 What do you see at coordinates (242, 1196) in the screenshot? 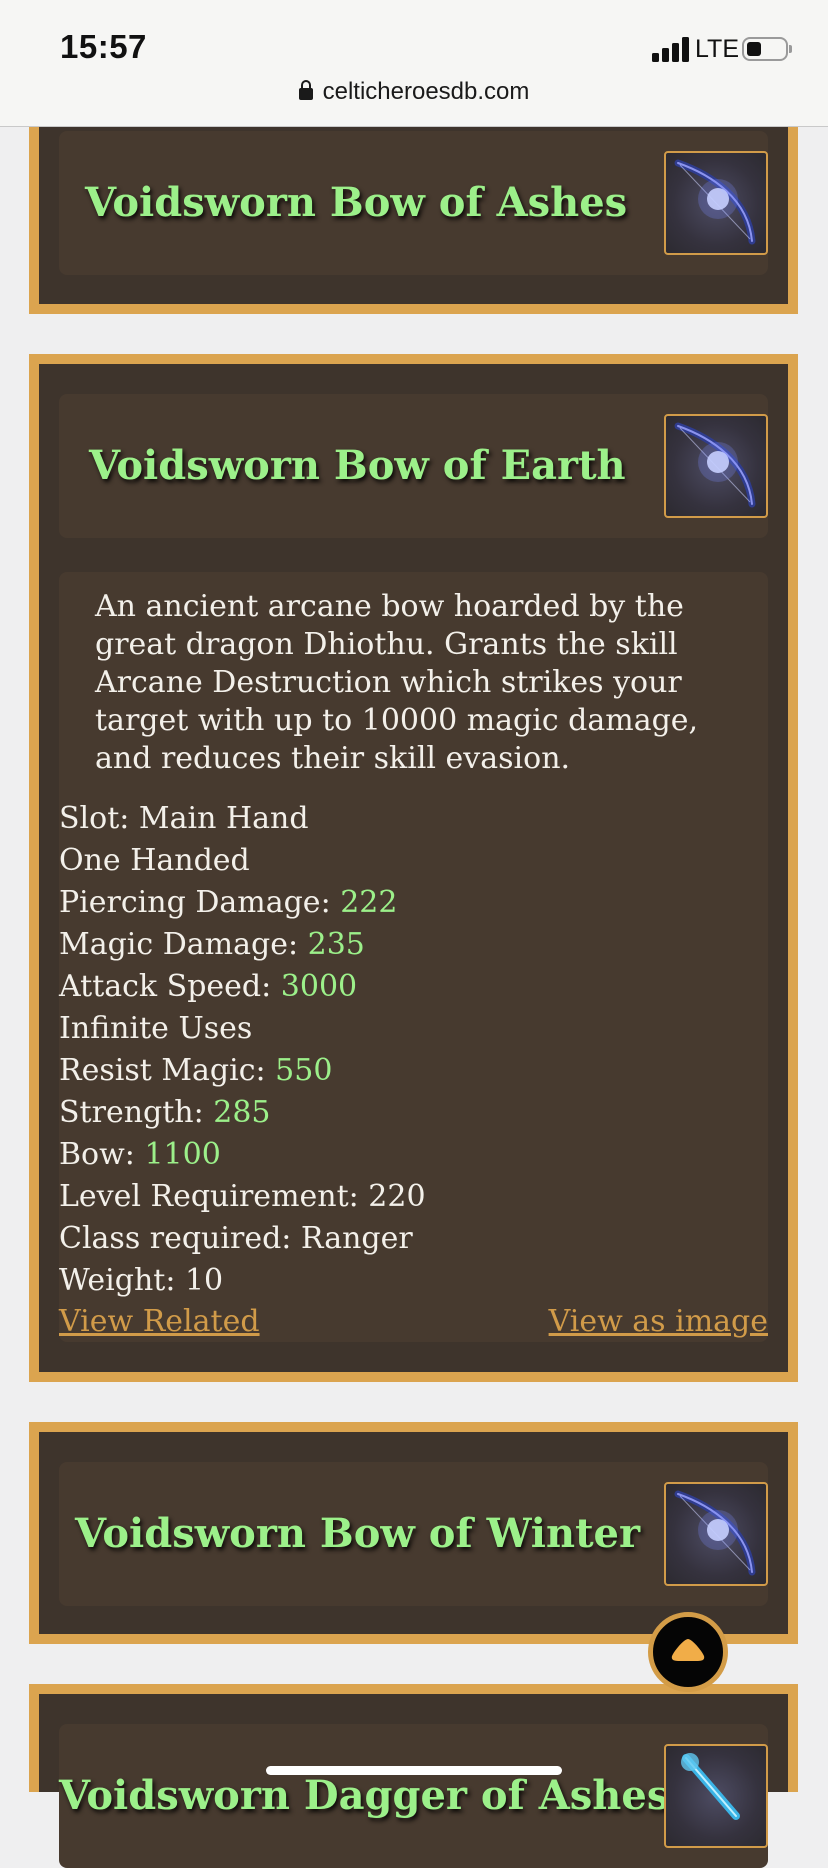
I see `stat-level-requirement: Level Requirement: 220` at bounding box center [242, 1196].